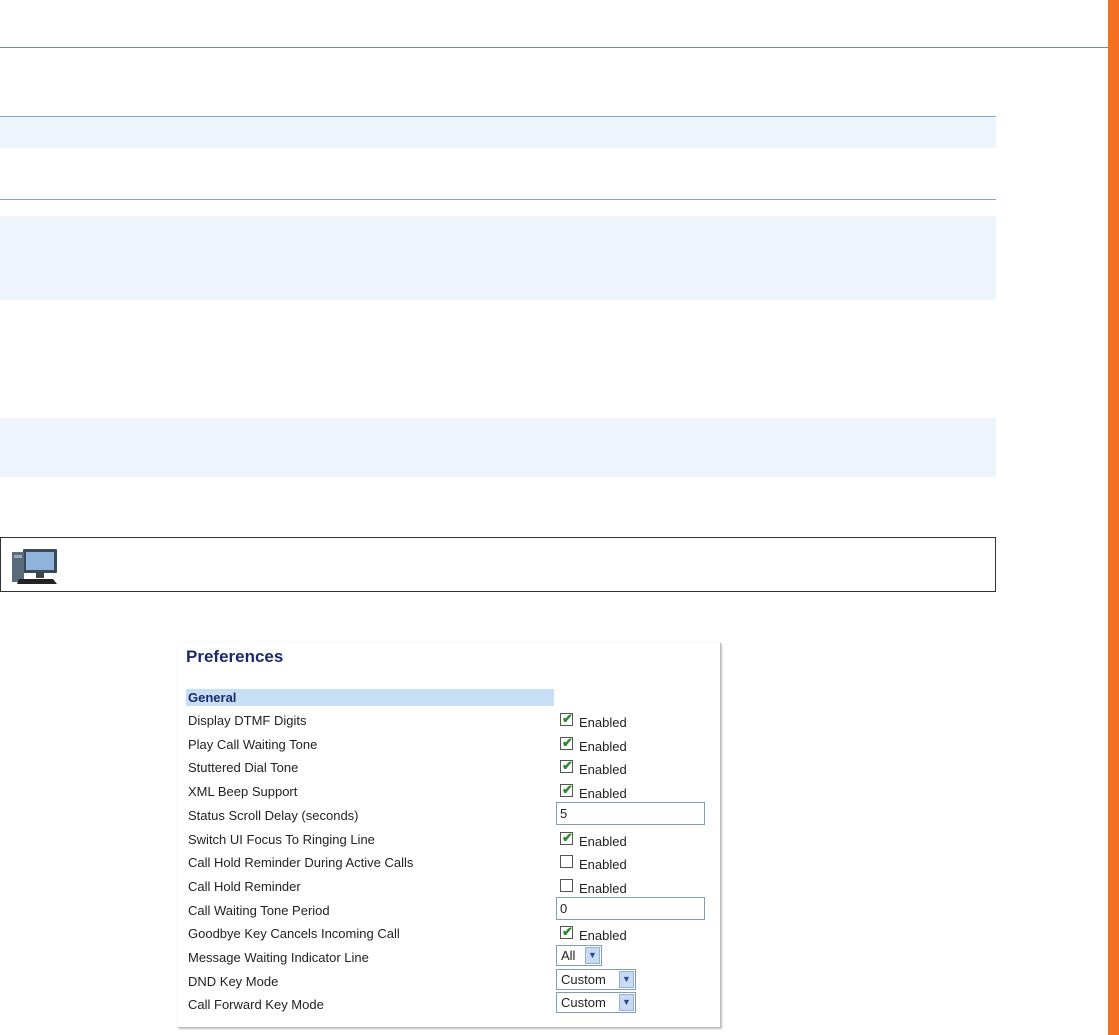 This screenshot has width=1119, height=1035. What do you see at coordinates (259, 910) in the screenshot?
I see `setting-label: Call Waiting Tone Period` at bounding box center [259, 910].